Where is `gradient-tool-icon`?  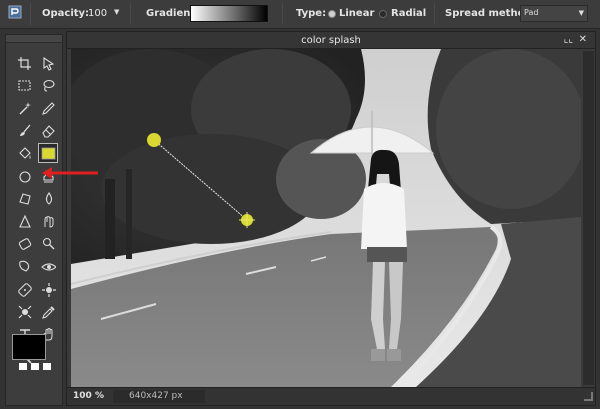
gradient-tool-icon is located at coordinates (48, 153).